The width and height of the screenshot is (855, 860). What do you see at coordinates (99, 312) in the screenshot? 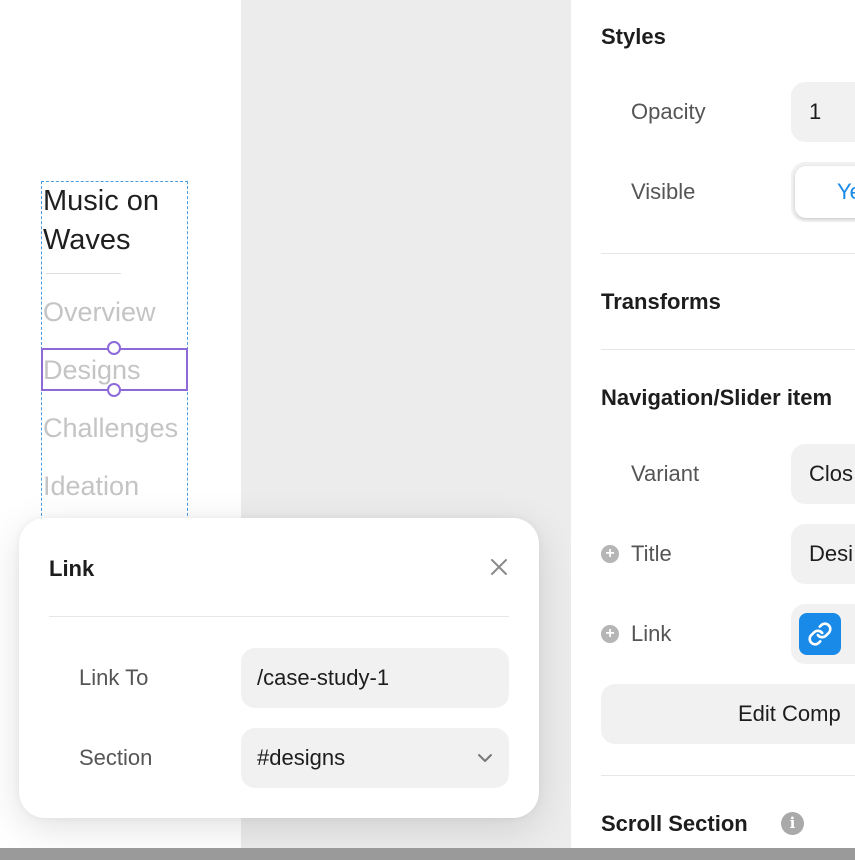
I see `nav-item-overview: Overview` at bounding box center [99, 312].